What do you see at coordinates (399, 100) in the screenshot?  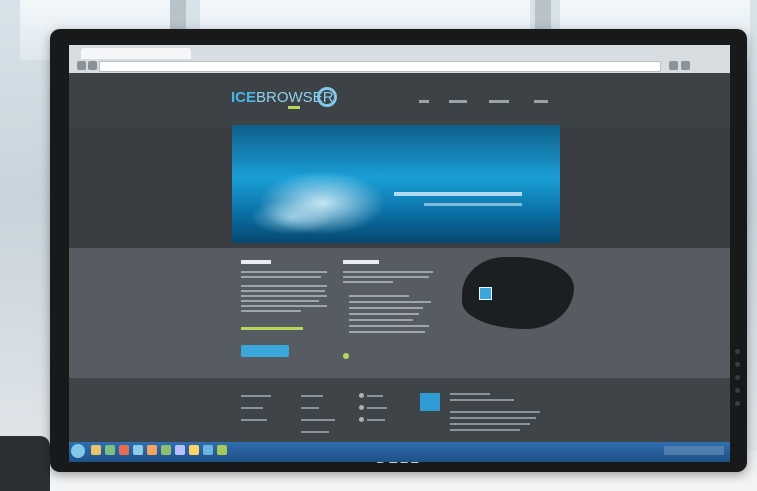 I see `site-header` at bounding box center [399, 100].